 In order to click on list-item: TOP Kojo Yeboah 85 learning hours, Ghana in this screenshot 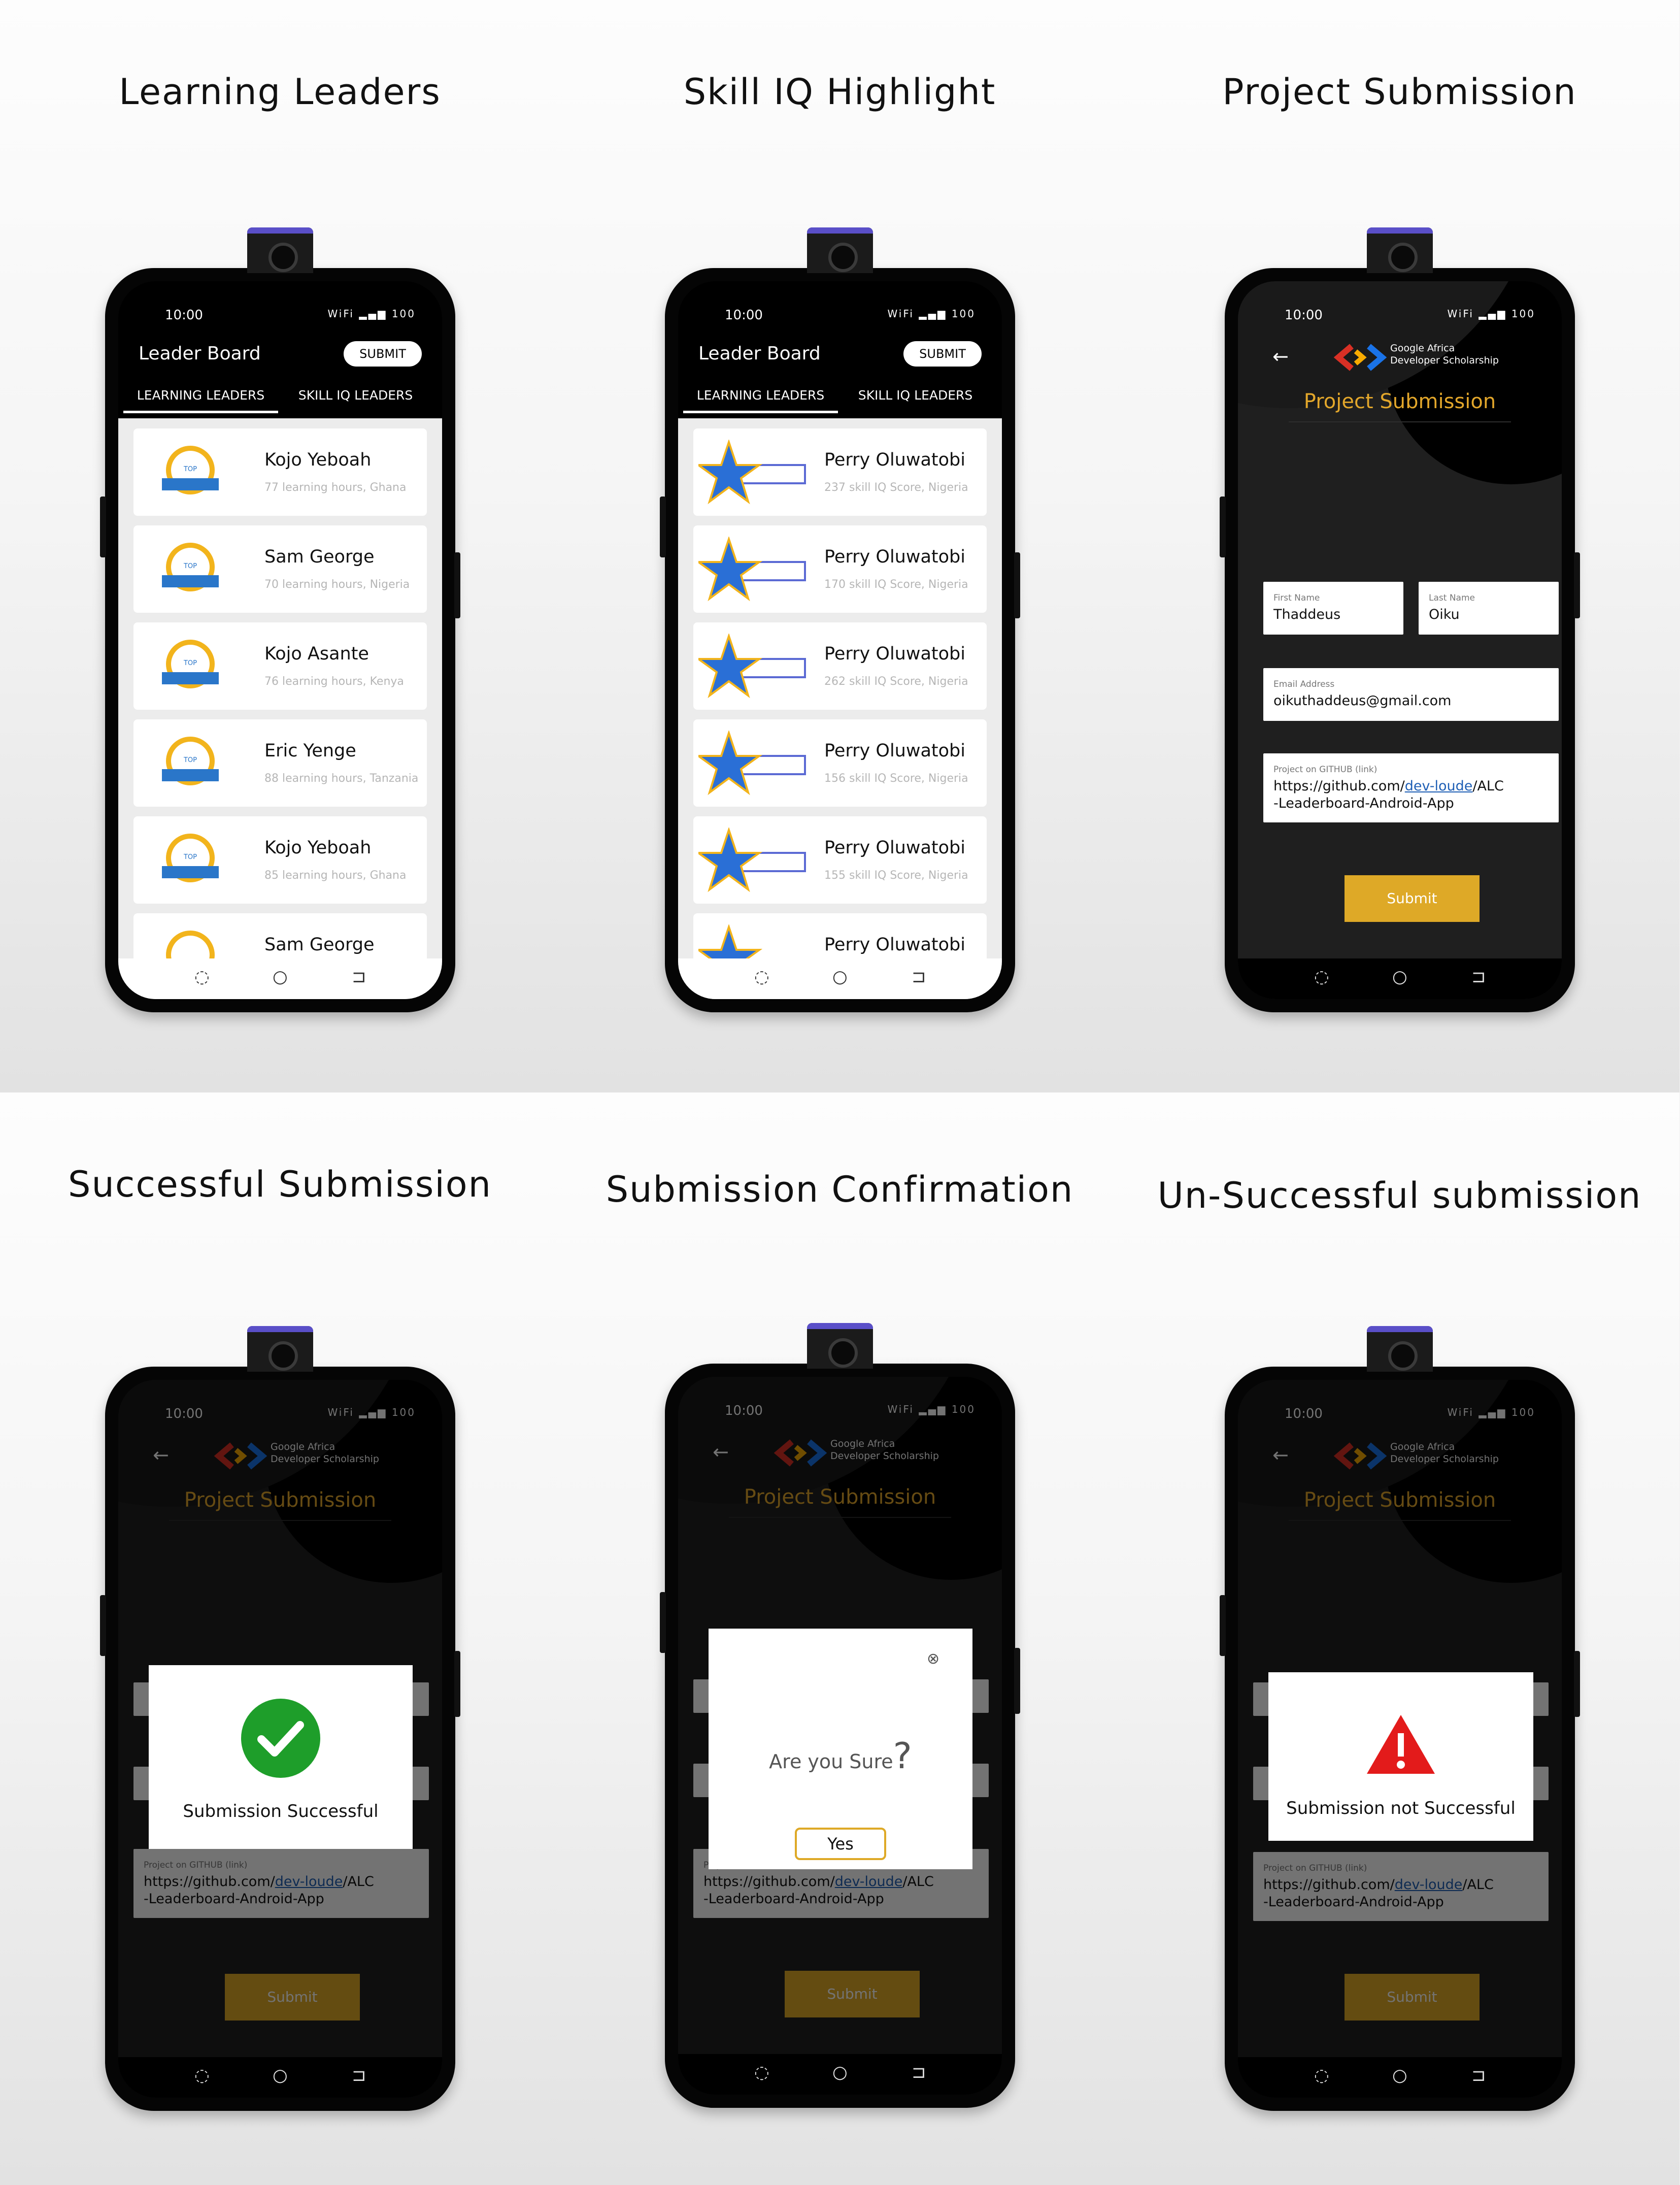, I will do `click(280, 860)`.